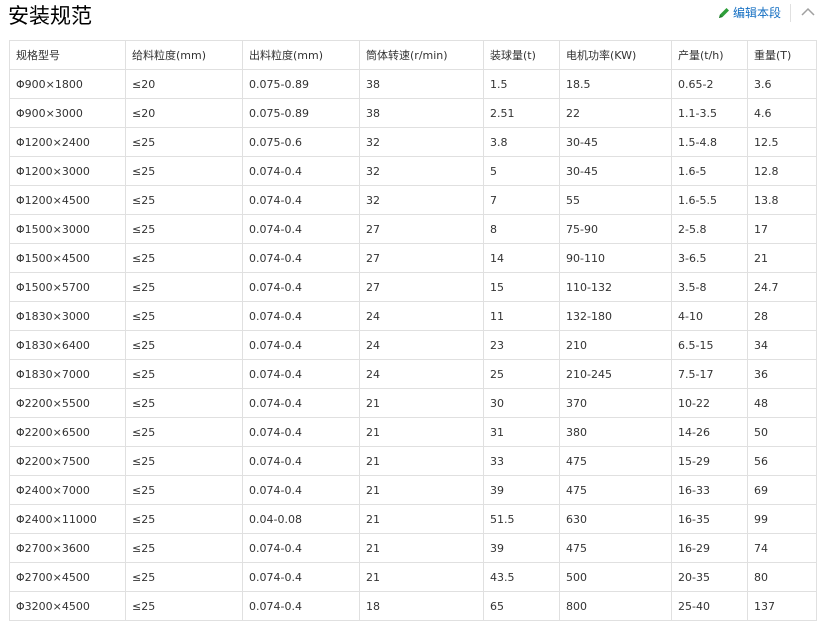 This screenshot has width=827, height=632. I want to click on table-row: Φ2400×11000 ≤25 0.04-0.08 21 51.5 630 16-35 99, so click(413, 519).